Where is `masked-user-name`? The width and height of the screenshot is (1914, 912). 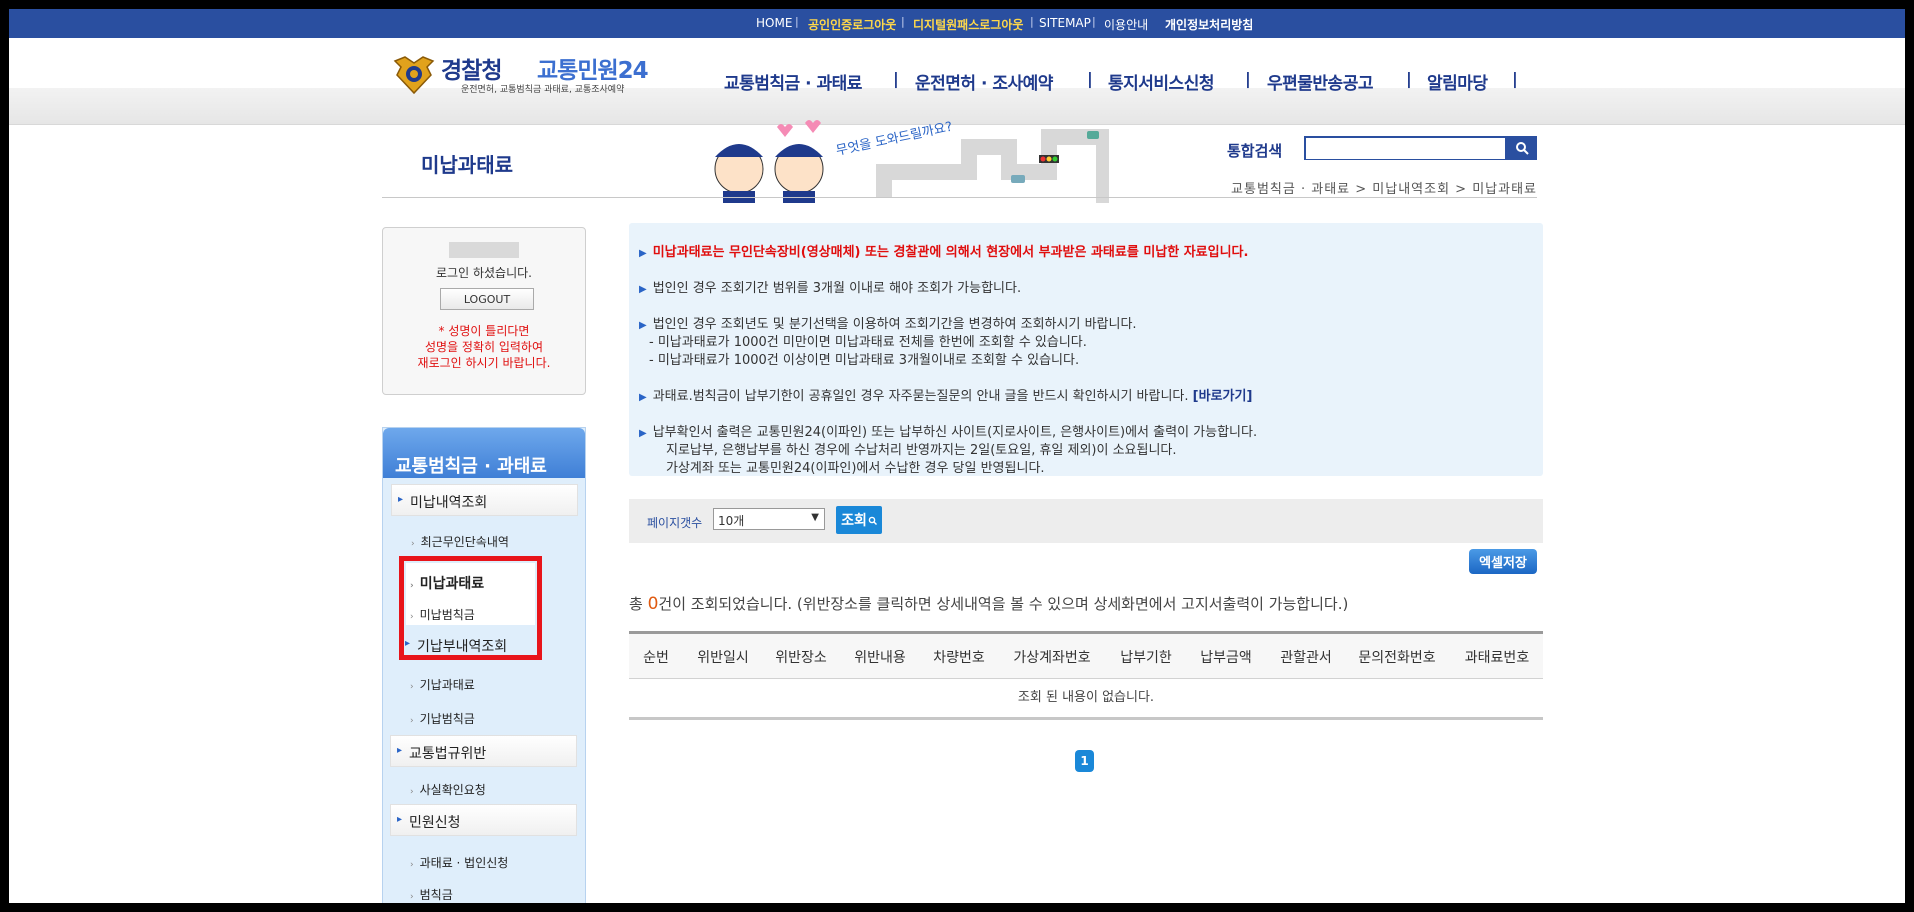
masked-user-name is located at coordinates (484, 250).